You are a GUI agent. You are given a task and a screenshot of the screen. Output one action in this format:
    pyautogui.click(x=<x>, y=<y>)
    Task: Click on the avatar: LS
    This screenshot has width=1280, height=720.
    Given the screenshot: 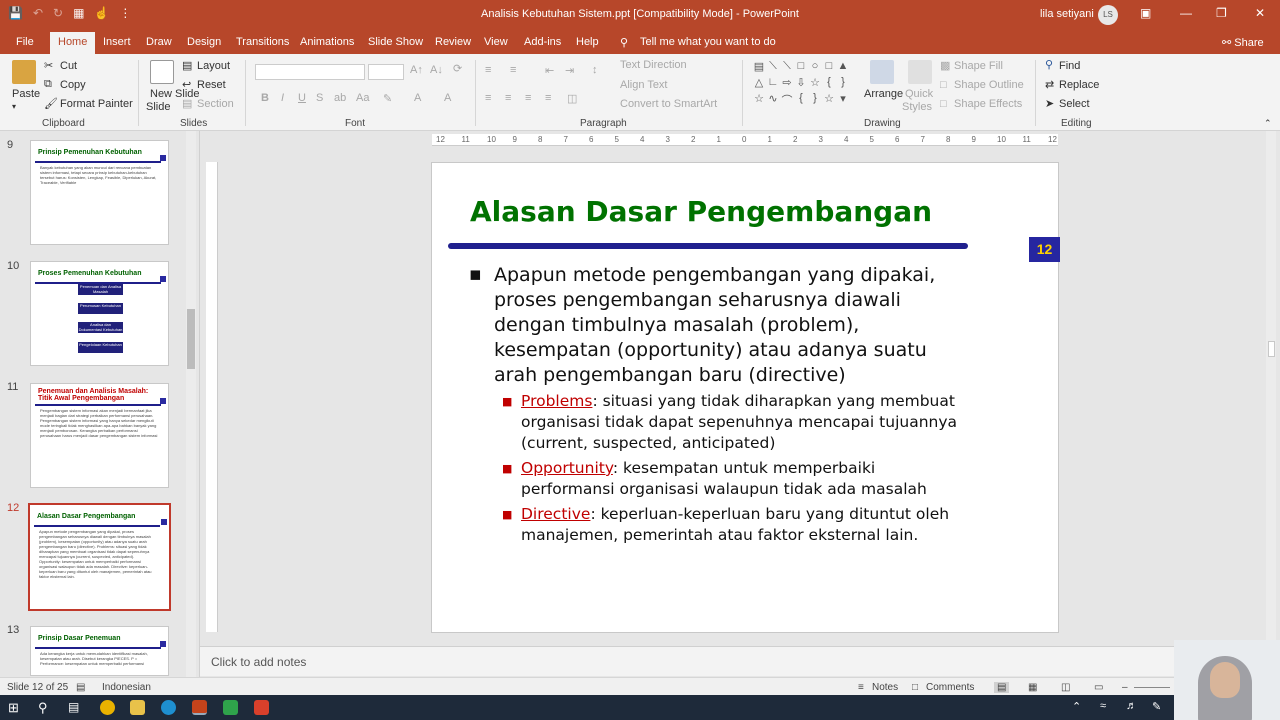 What is the action you would take?
    pyautogui.click(x=1108, y=15)
    